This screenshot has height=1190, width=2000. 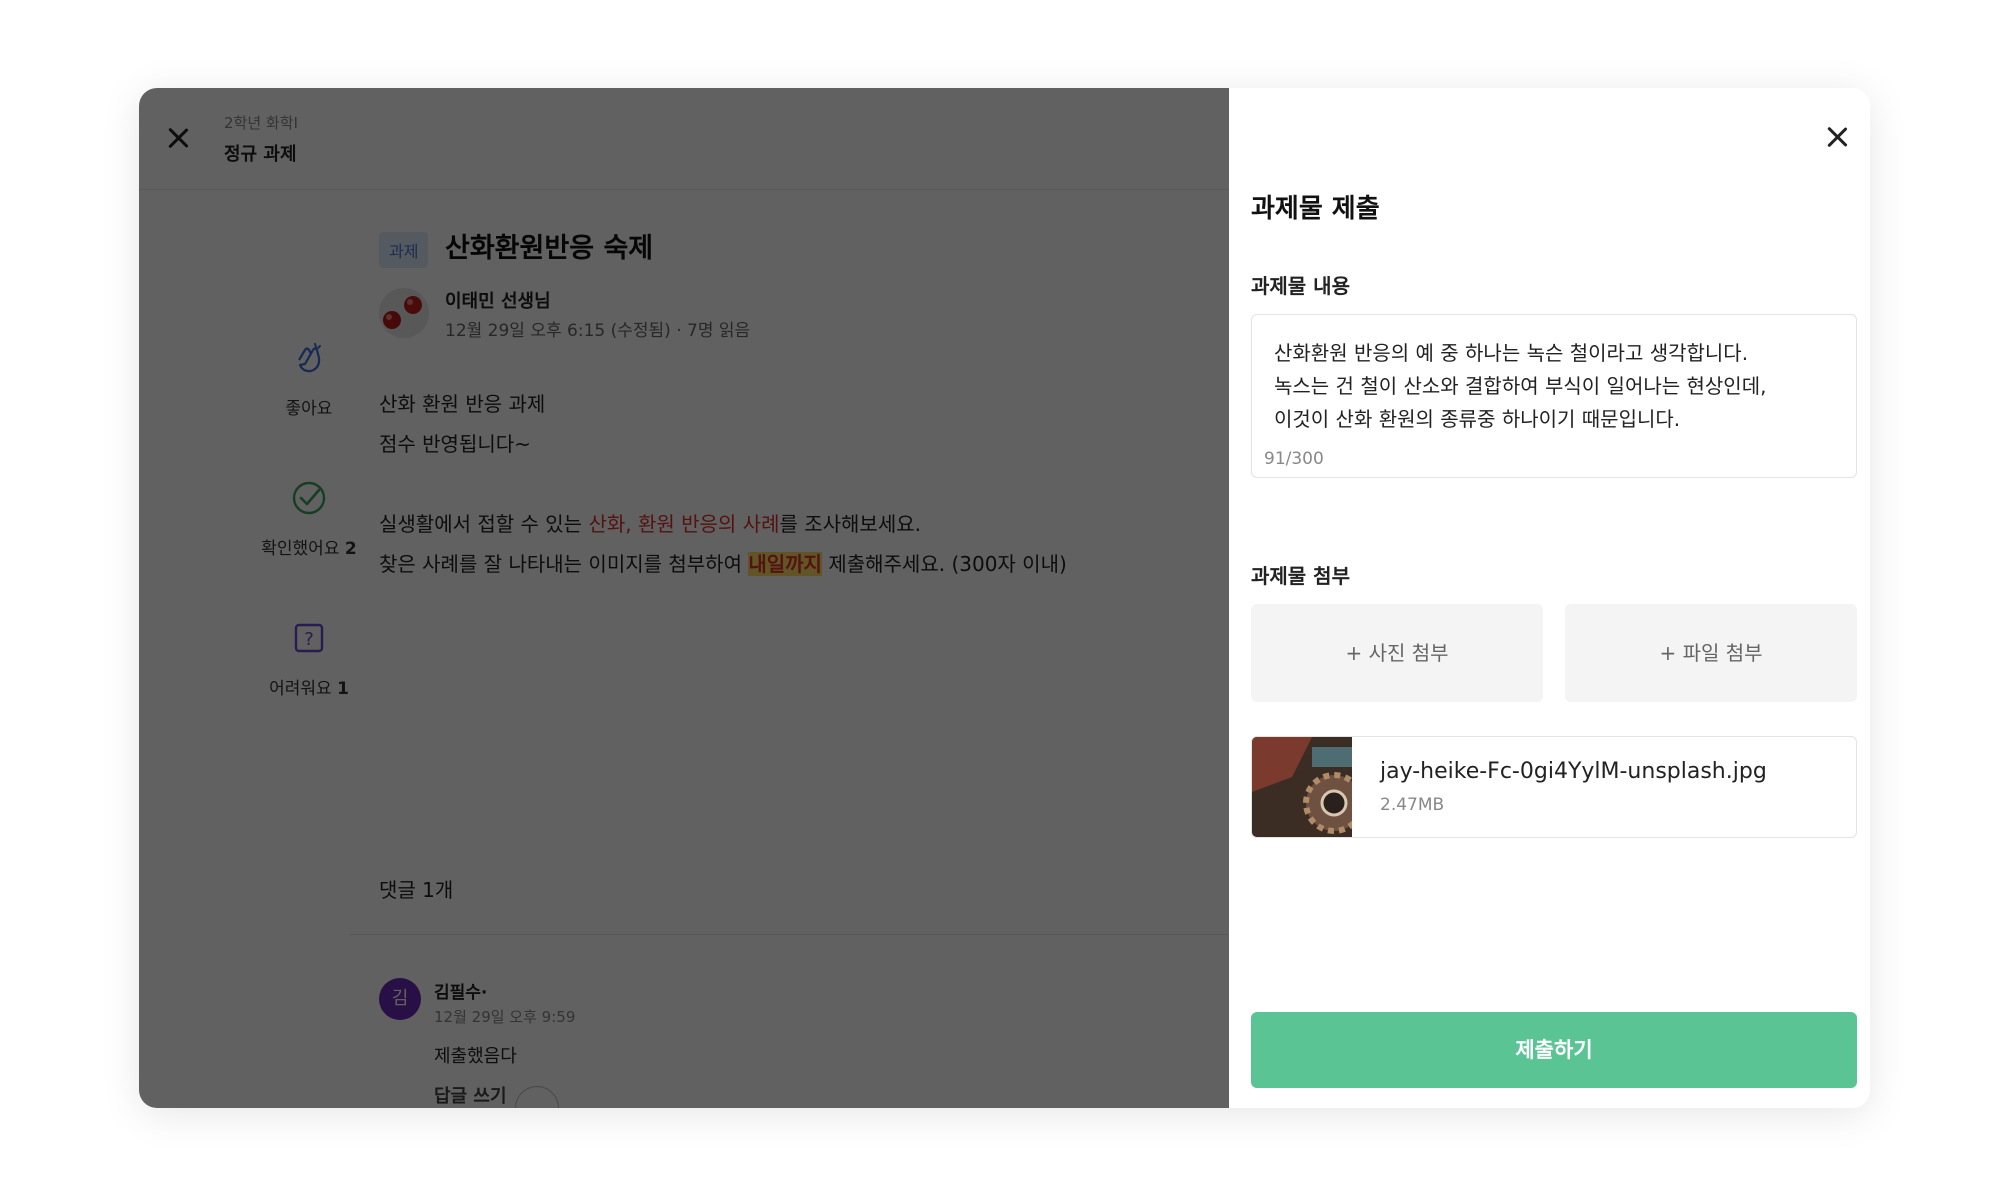 What do you see at coordinates (1711, 653) in the screenshot?
I see `add-file-button: + 파일 첨부` at bounding box center [1711, 653].